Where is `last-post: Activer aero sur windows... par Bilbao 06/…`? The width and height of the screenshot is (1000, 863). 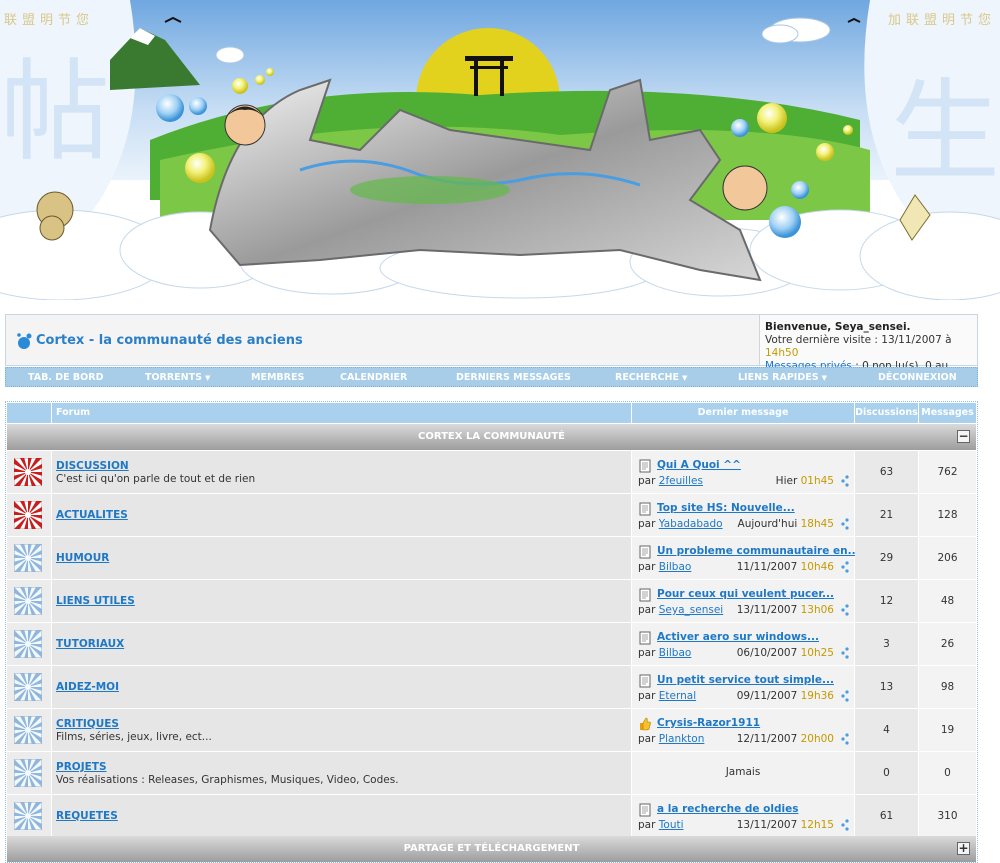
last-post: Activer aero sur windows... par Bilbao 06/… is located at coordinates (743, 644).